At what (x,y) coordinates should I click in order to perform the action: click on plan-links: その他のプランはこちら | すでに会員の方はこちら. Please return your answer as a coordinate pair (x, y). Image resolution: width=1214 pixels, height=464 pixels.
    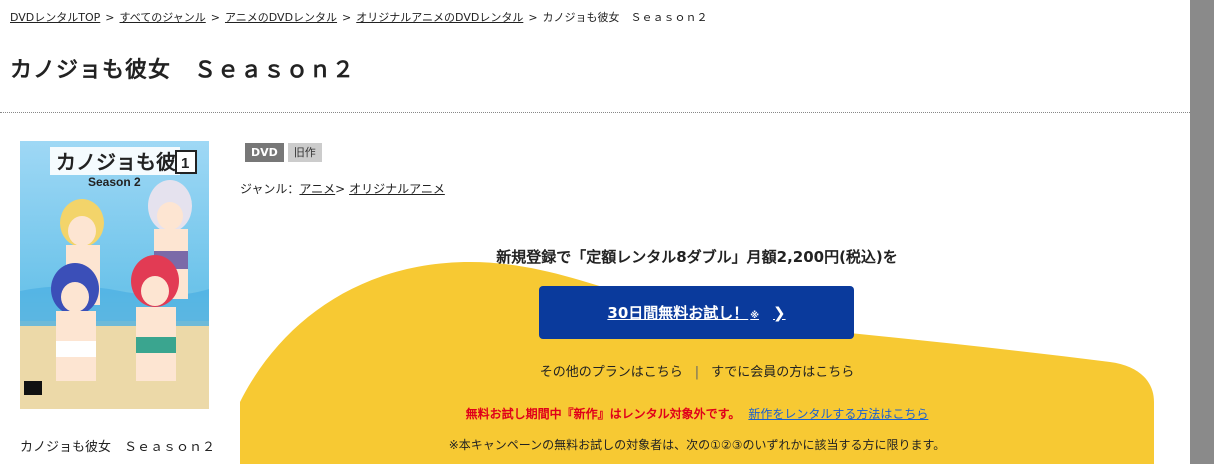
    Looking at the image, I should click on (697, 370).